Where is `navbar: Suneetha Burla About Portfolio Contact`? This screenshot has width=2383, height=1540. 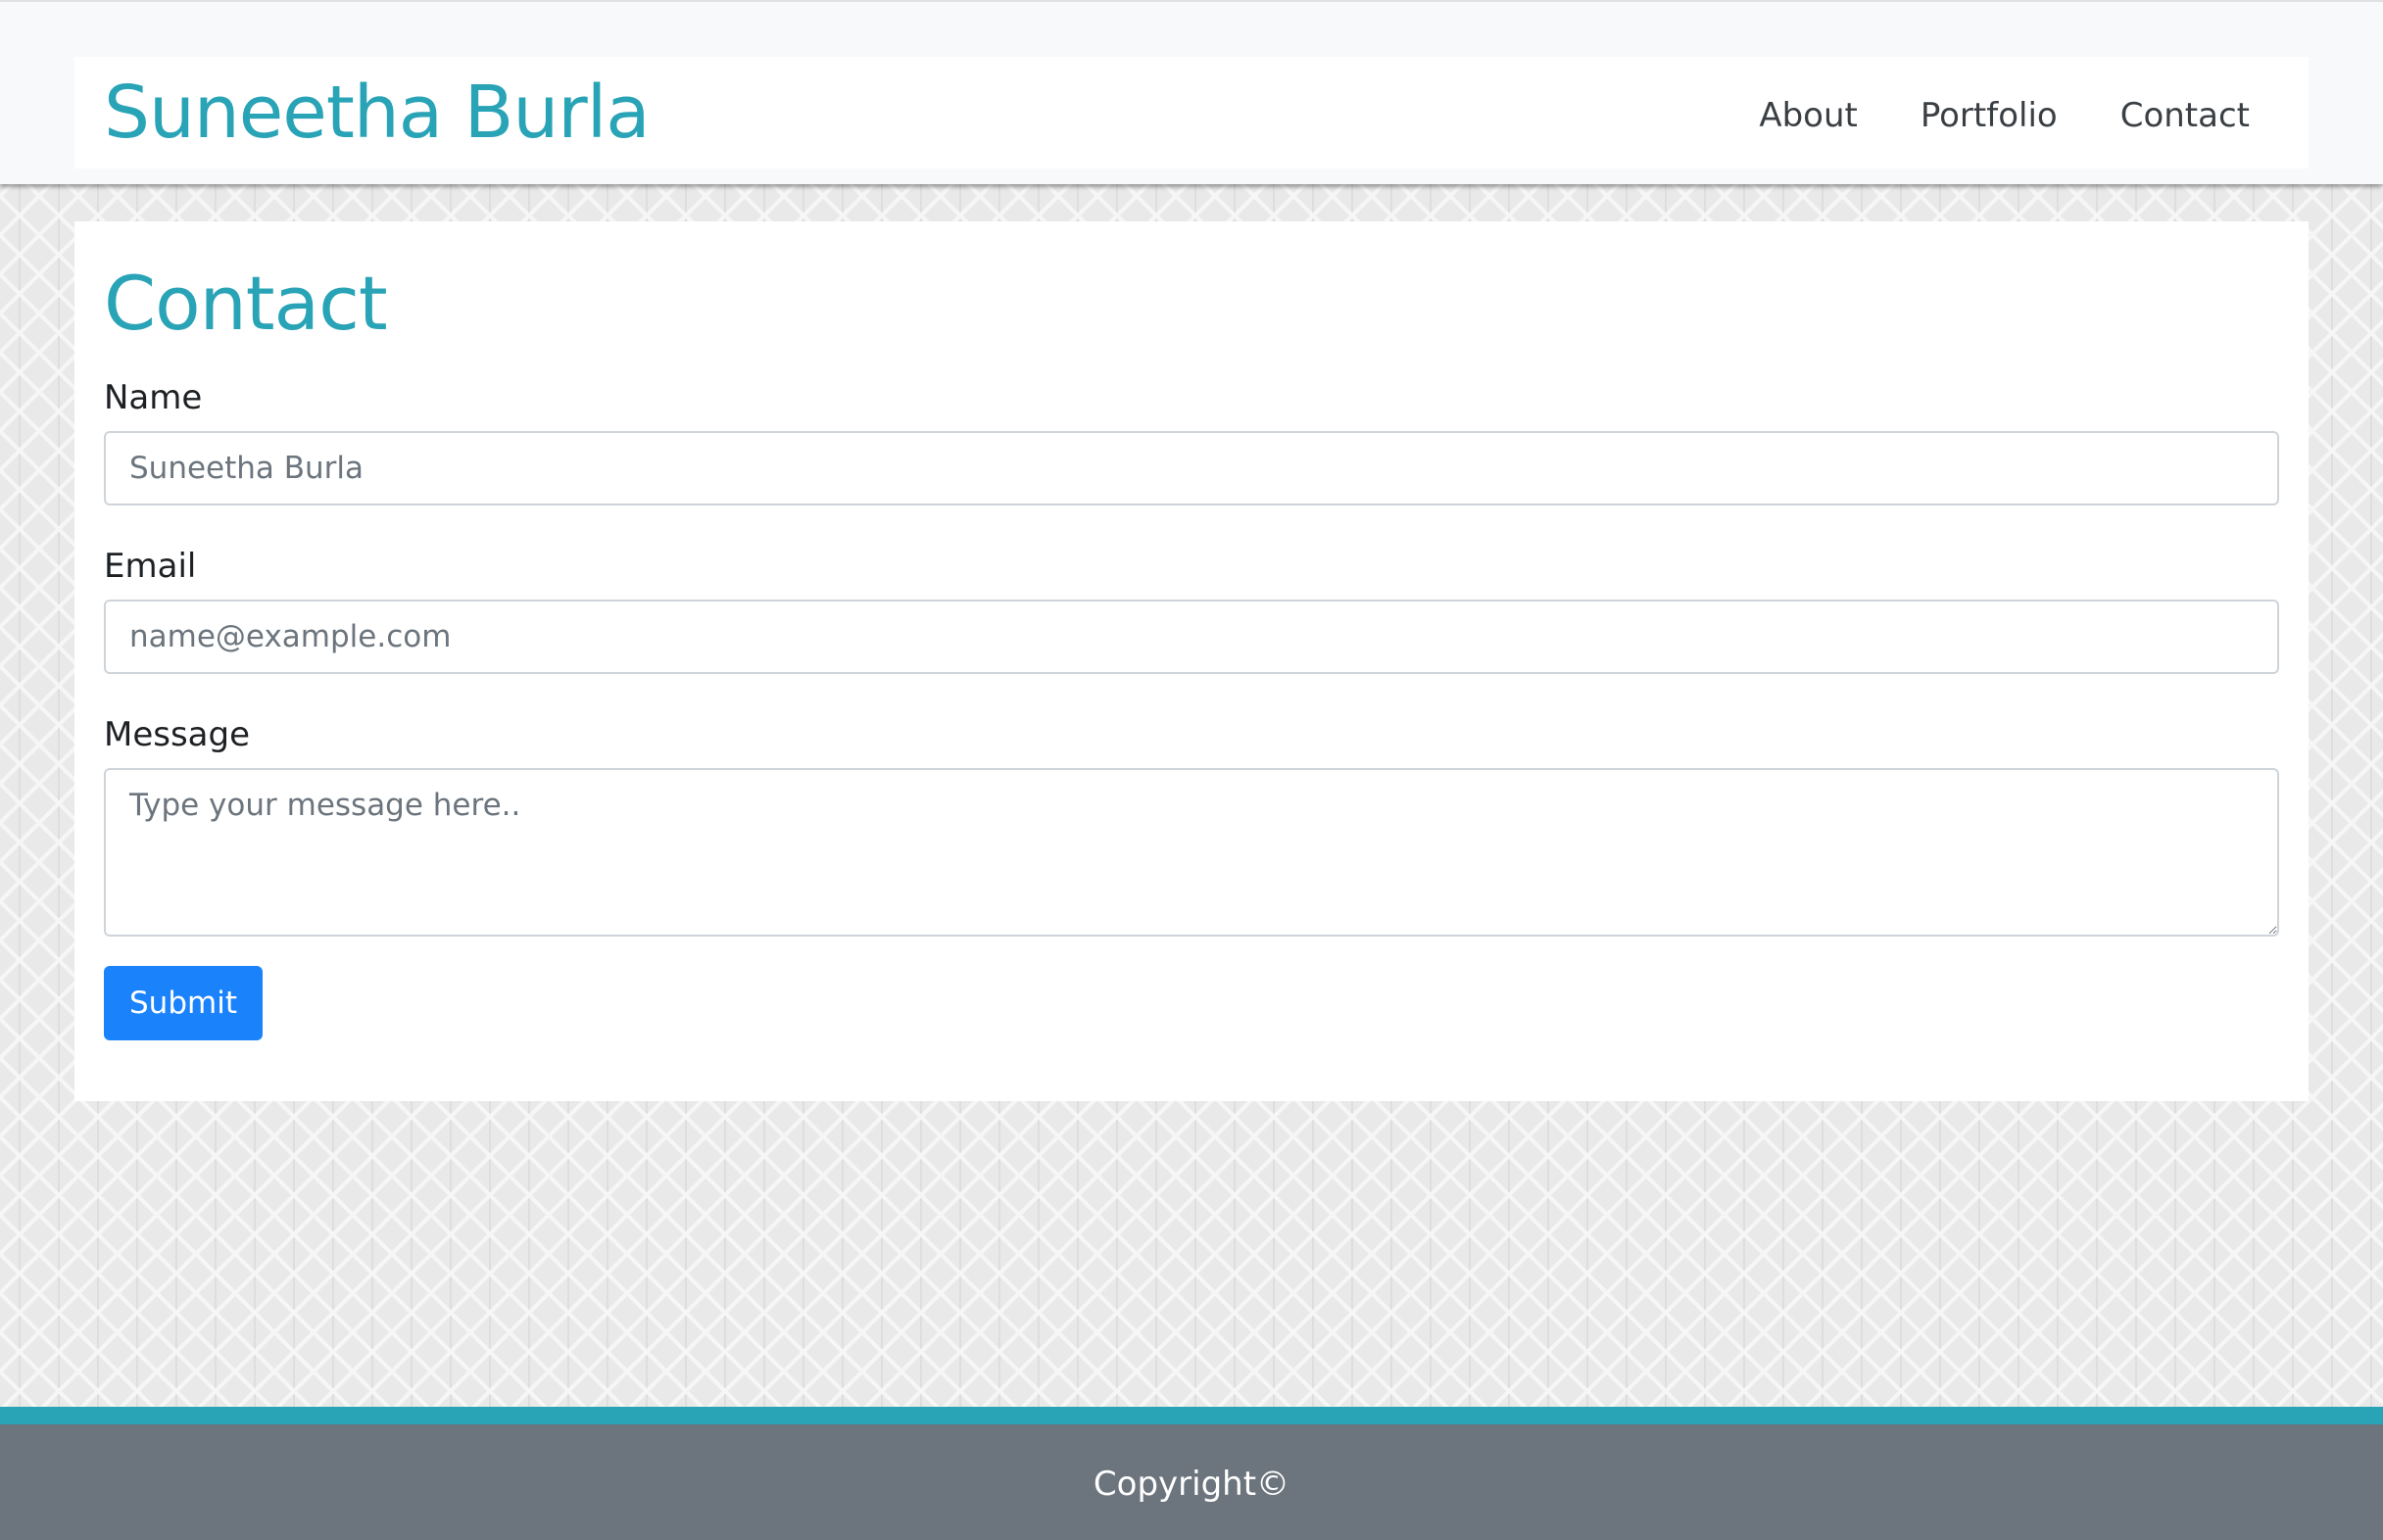
navbar: Suneetha Burla About Portfolio Contact is located at coordinates (1191, 112).